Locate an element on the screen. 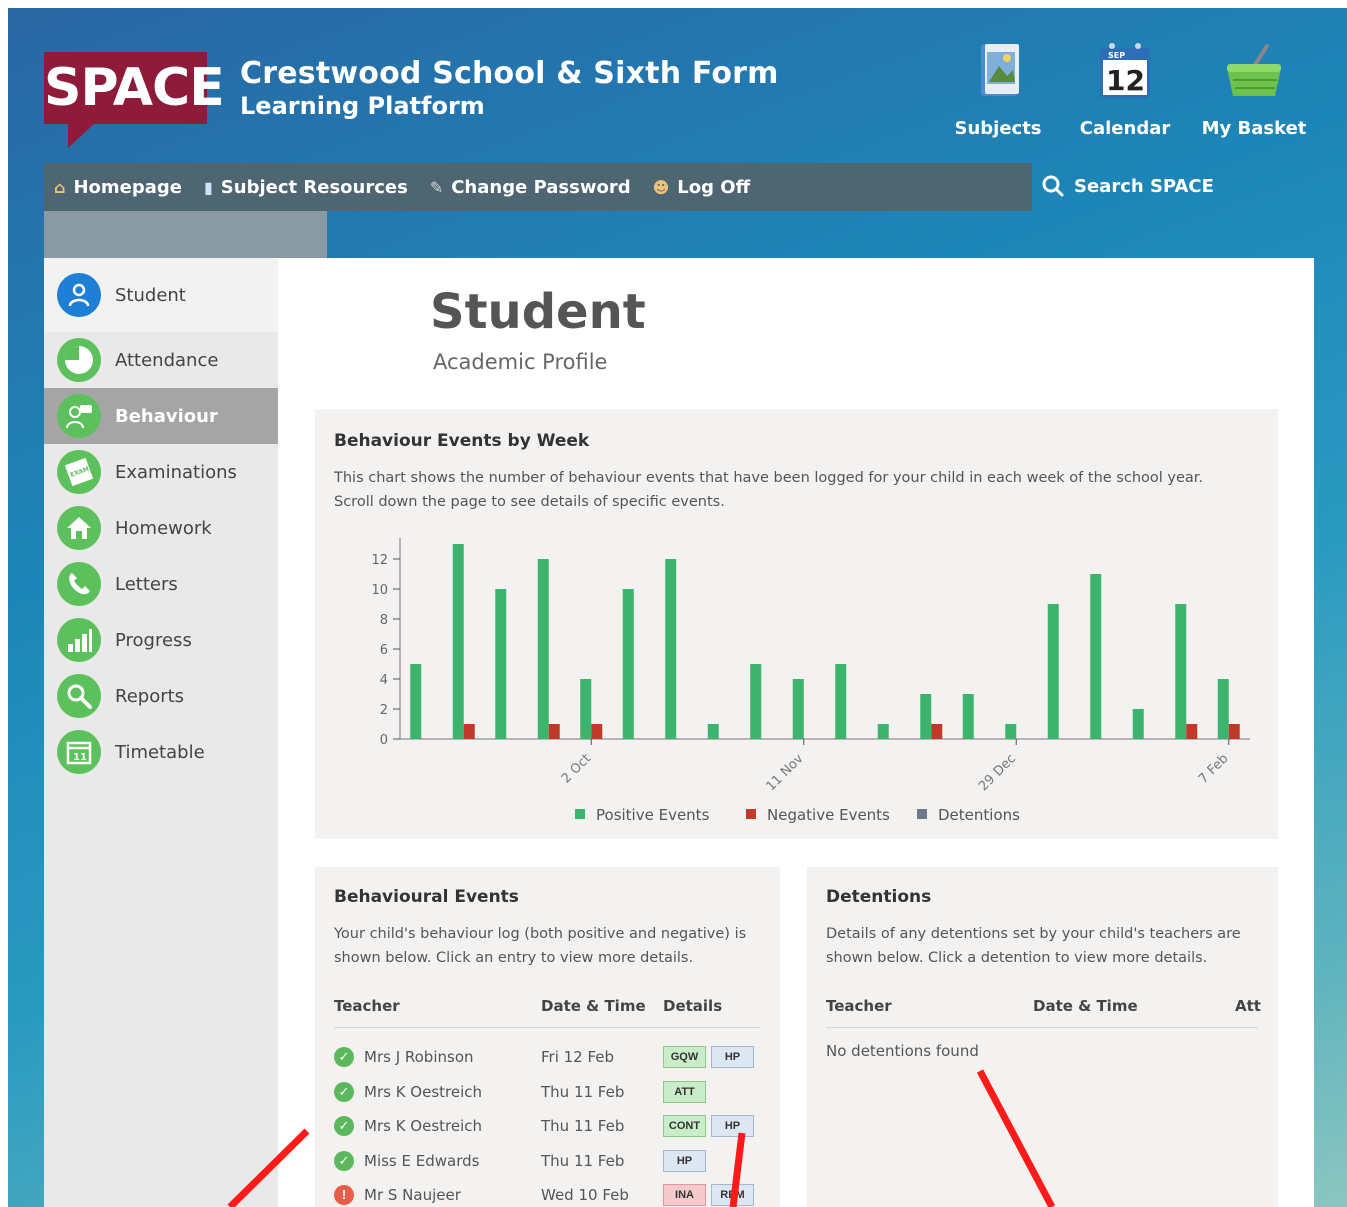 The width and height of the screenshot is (1347, 1207). sidebar-item-label: Letters is located at coordinates (146, 584).